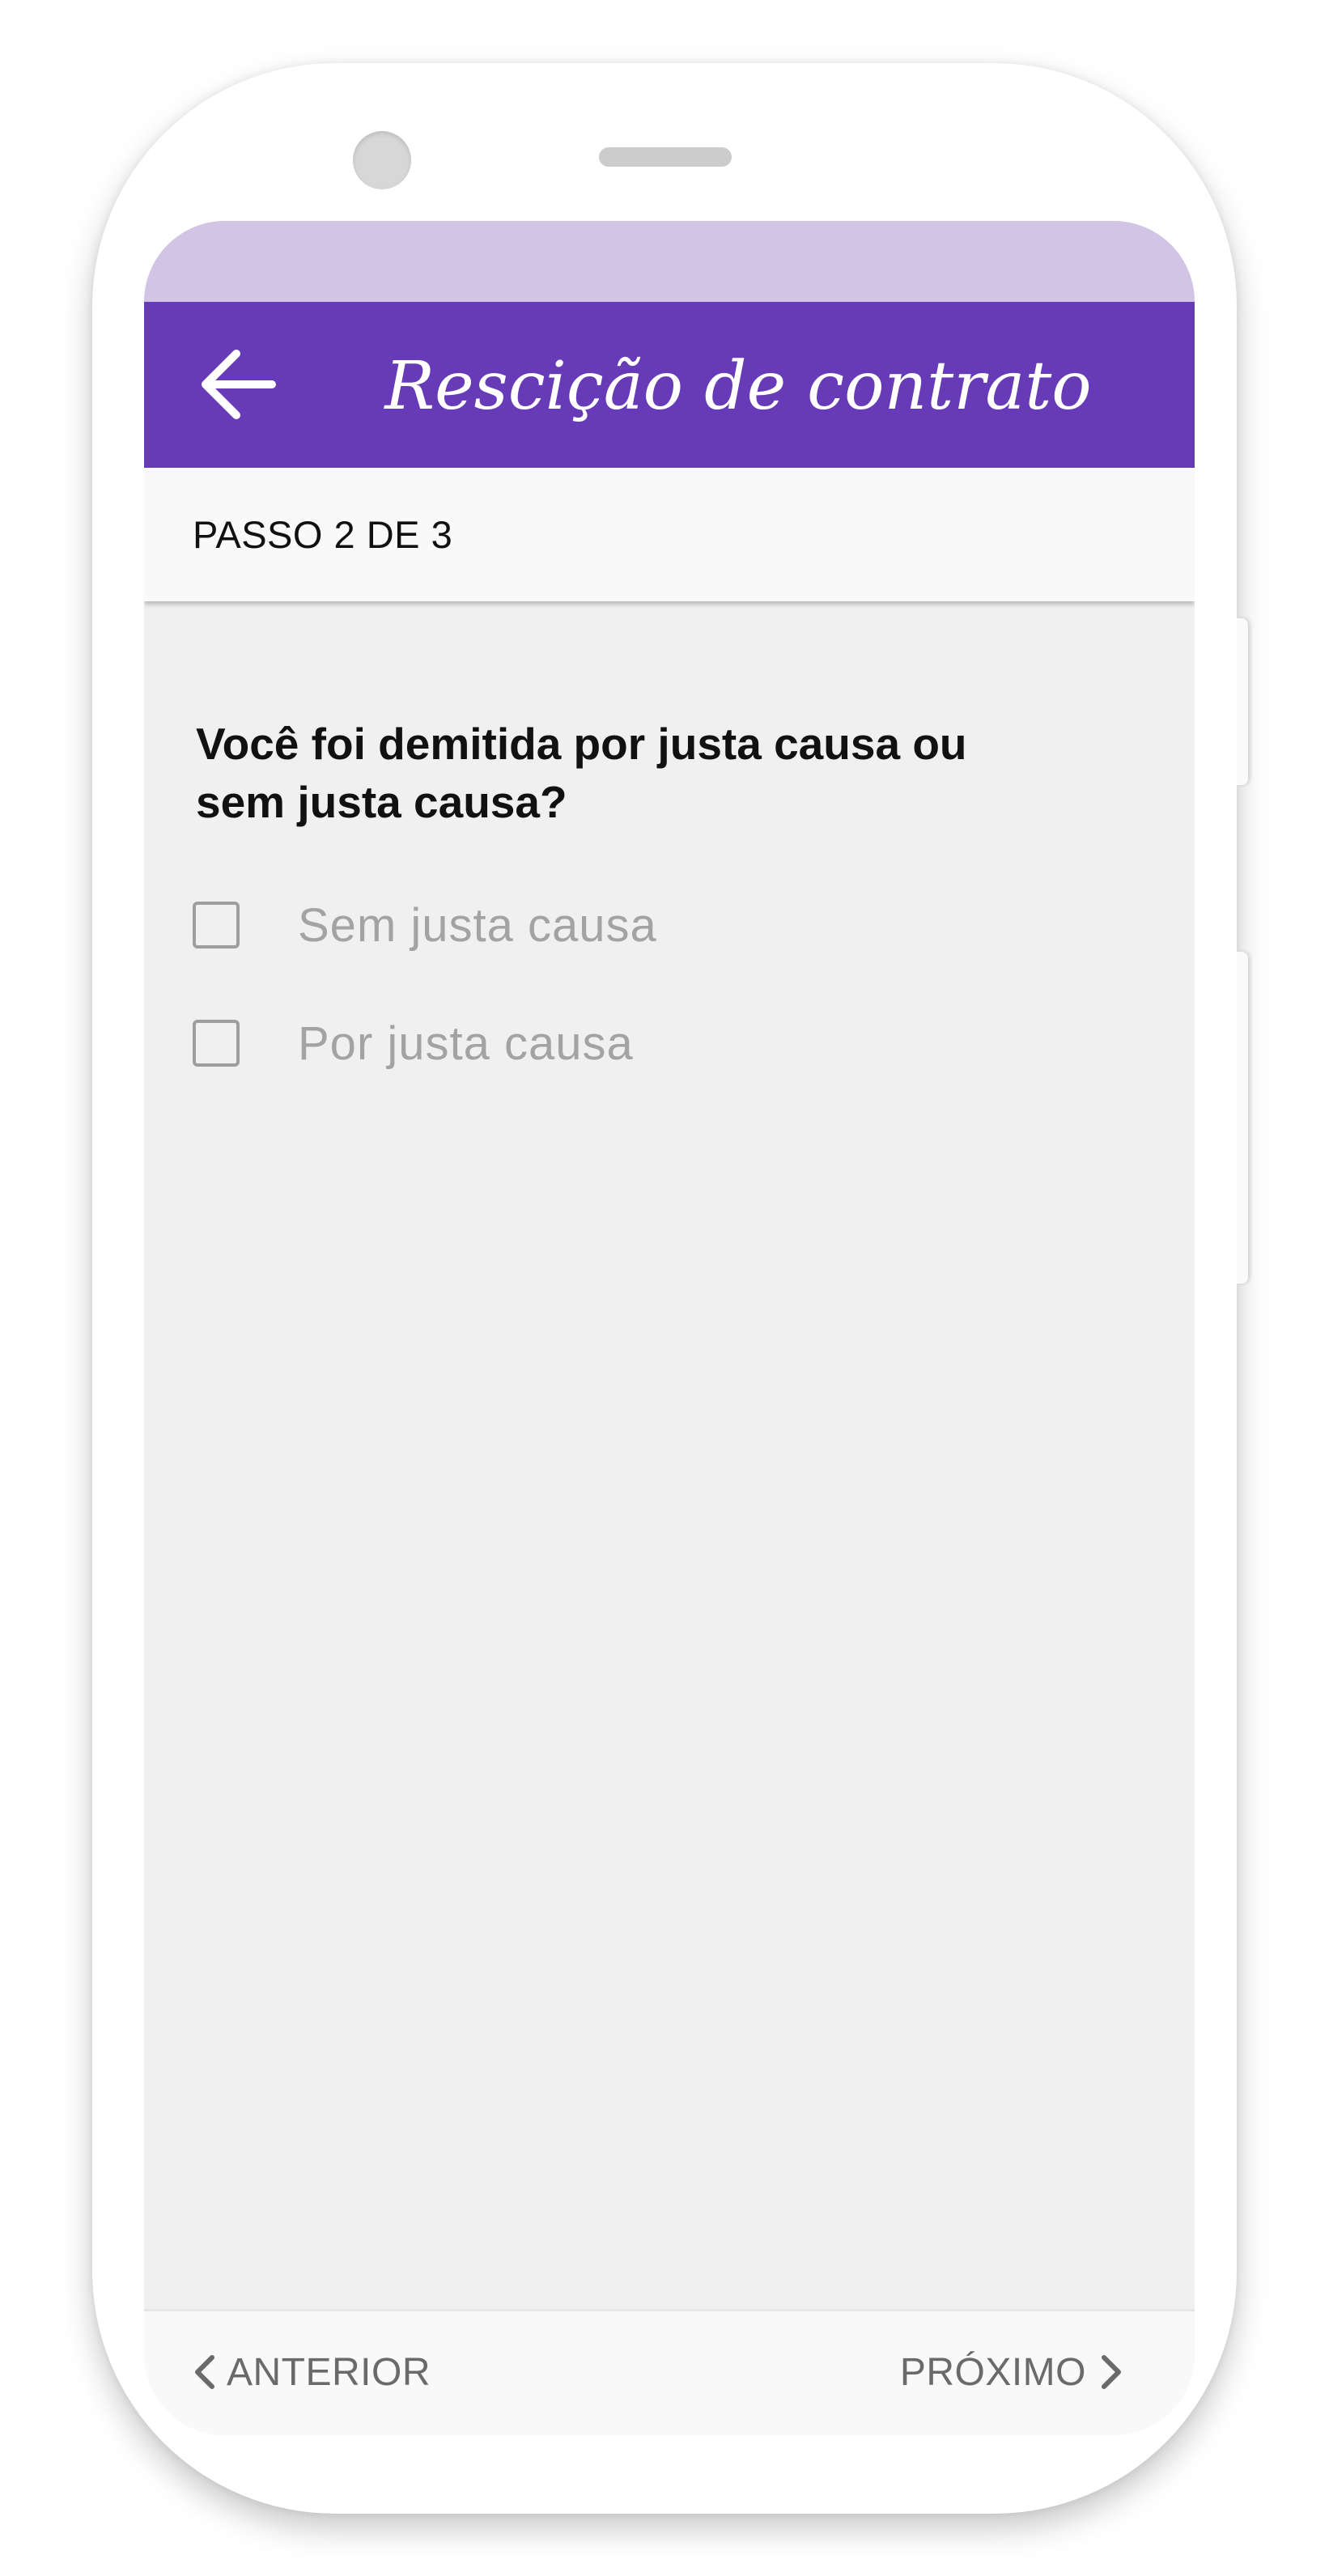  I want to click on next-label: PRÓXIMO, so click(993, 2372).